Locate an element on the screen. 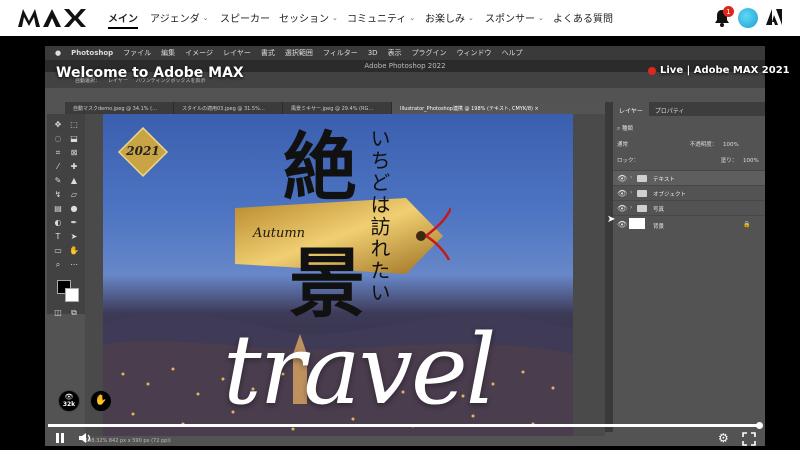 The image size is (800, 450). kanji-1: 絶 is located at coordinates (320, 168).